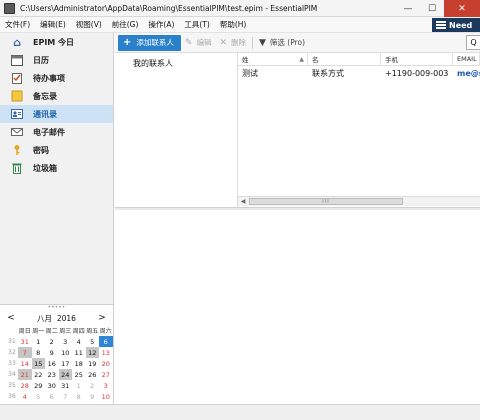  Describe the element at coordinates (92, 352) in the screenshot. I see `calendar-day: 12` at that location.